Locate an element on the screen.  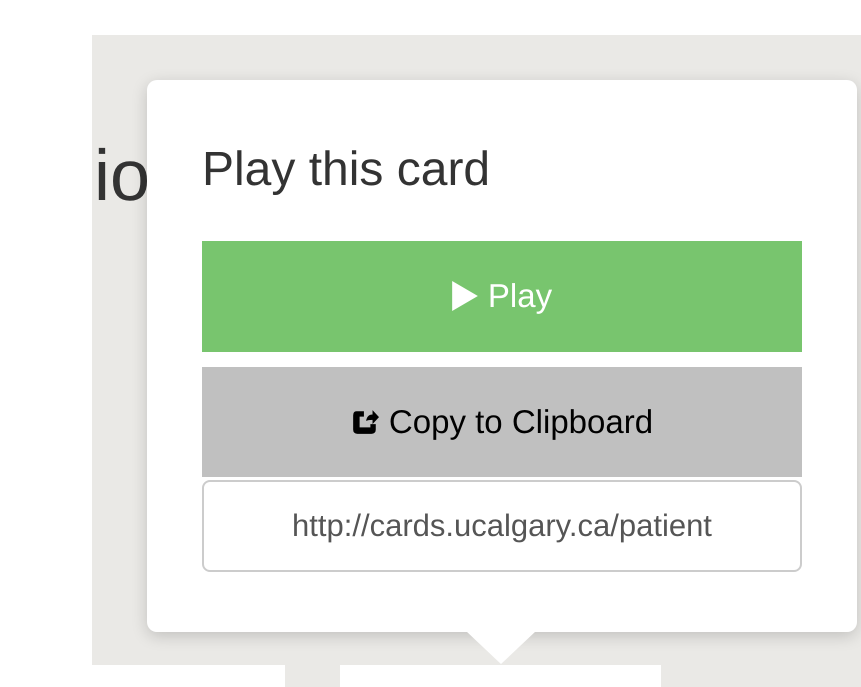
copy-button: Copy to Clipboard is located at coordinates (502, 421).